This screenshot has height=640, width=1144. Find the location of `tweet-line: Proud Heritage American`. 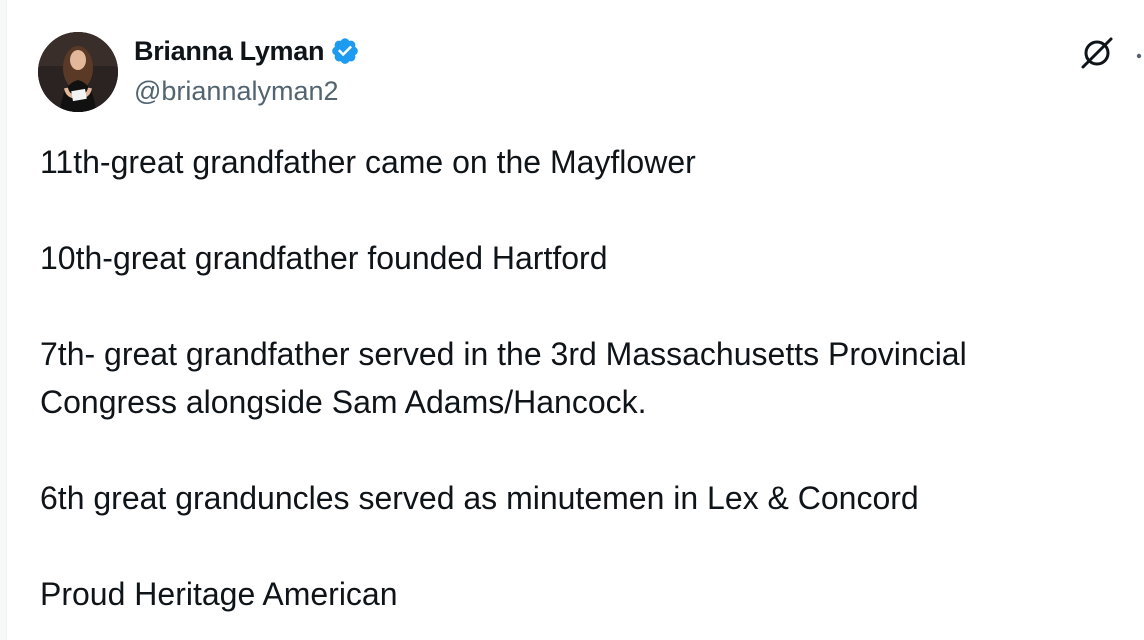

tweet-line: Proud Heritage American is located at coordinates (219, 594).